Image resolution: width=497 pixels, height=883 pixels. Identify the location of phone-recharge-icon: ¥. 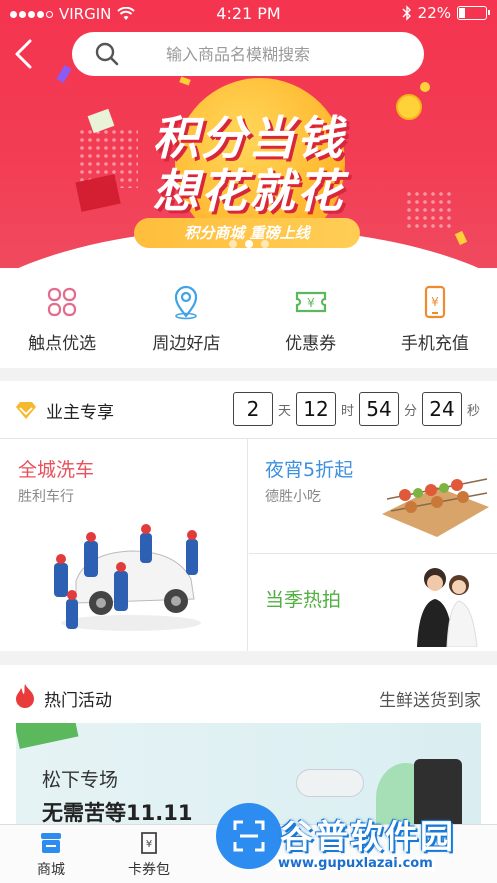
(434, 302).